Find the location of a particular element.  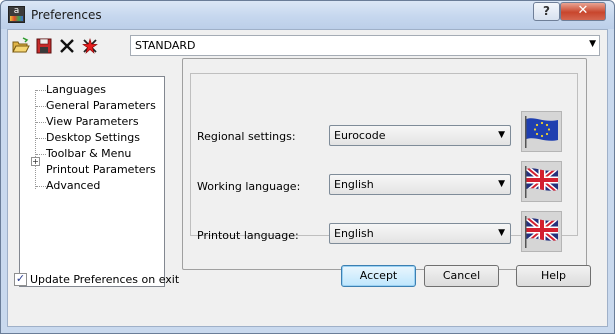

accept-button: Accept is located at coordinates (378, 276).